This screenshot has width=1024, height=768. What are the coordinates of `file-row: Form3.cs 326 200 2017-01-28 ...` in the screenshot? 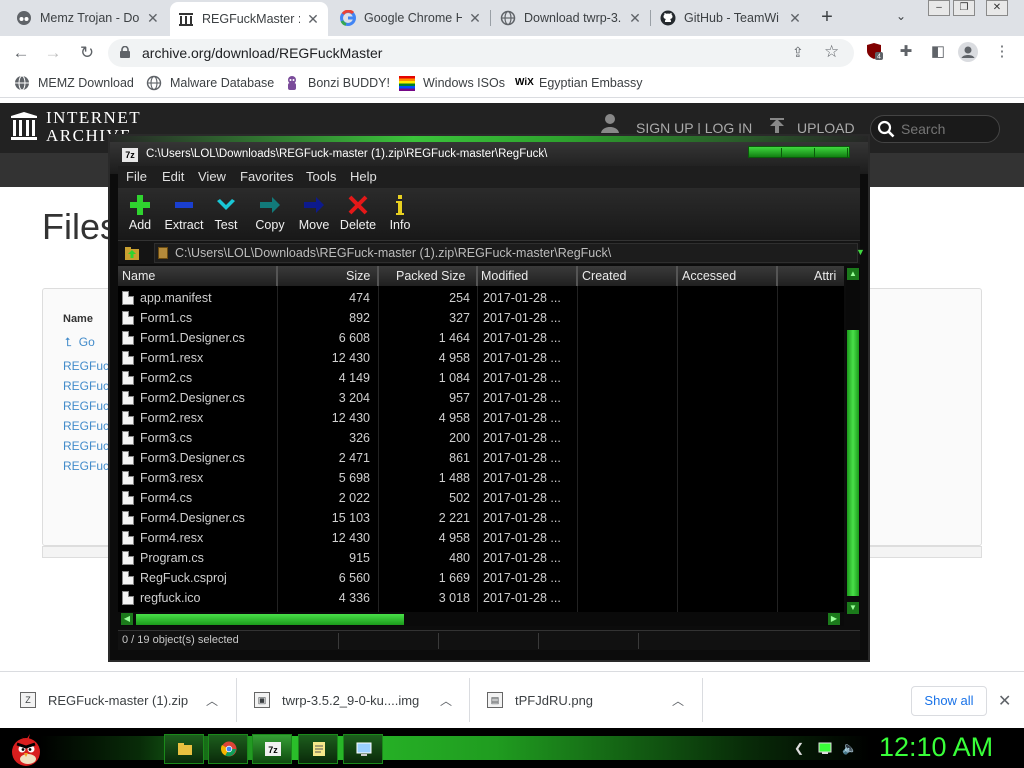 It's located at (481, 438).